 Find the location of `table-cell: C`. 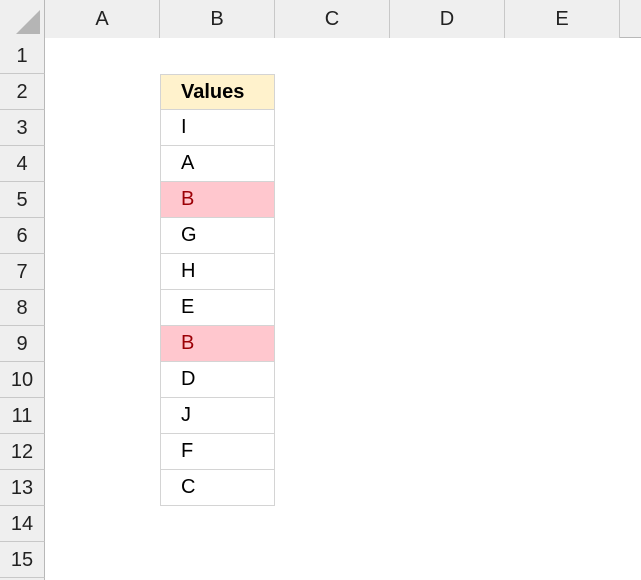

table-cell: C is located at coordinates (217, 488).